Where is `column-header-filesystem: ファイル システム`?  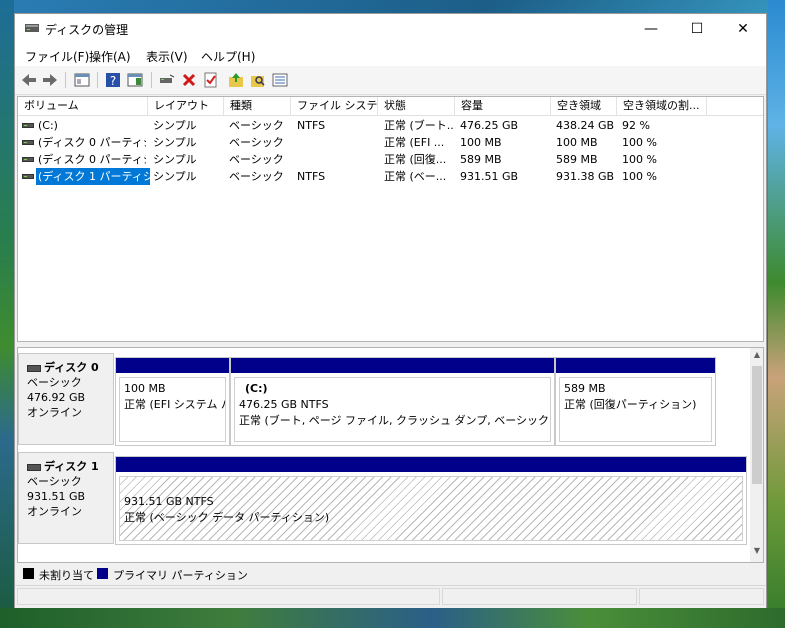
column-header-filesystem: ファイル システム is located at coordinates (334, 106).